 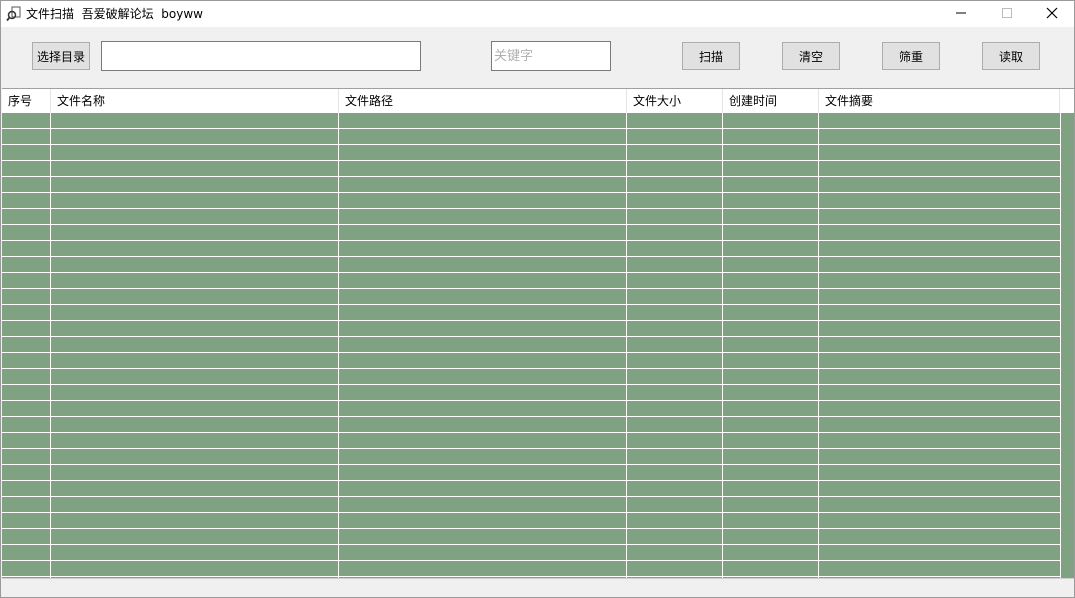 I want to click on column-header-index: 序号, so click(x=26, y=101).